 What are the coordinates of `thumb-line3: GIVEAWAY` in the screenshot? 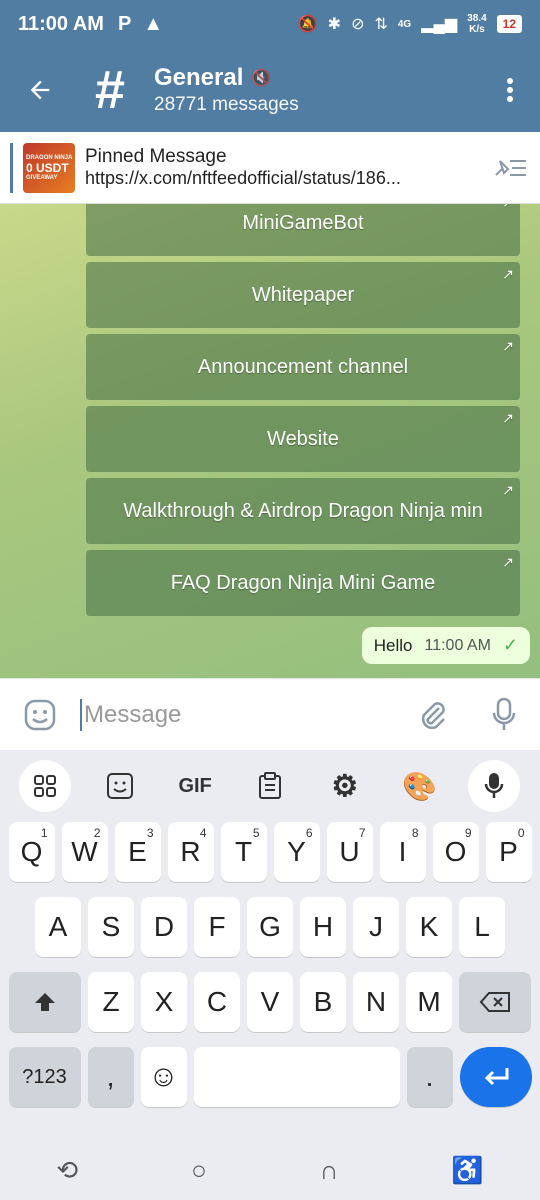 It's located at (42, 177).